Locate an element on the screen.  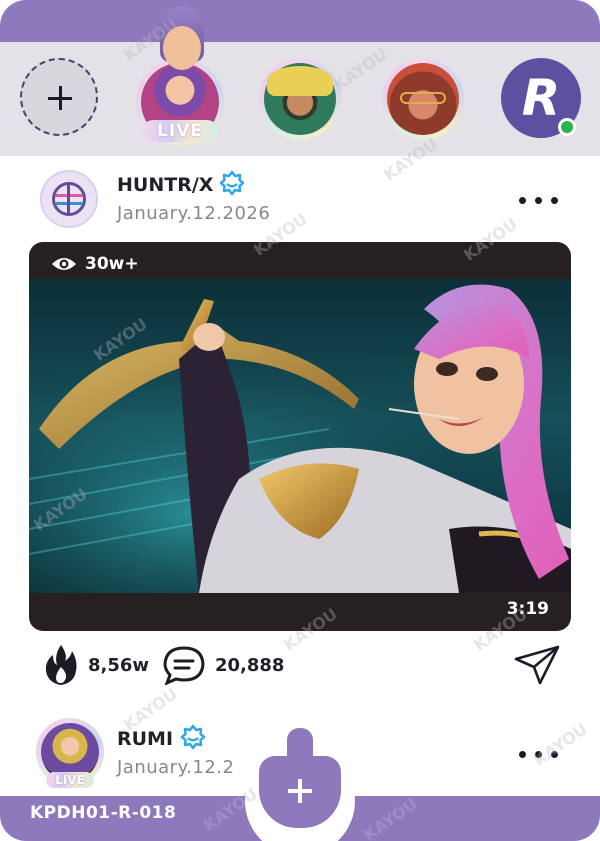
post-username: HUNTR/X is located at coordinates (165, 185).